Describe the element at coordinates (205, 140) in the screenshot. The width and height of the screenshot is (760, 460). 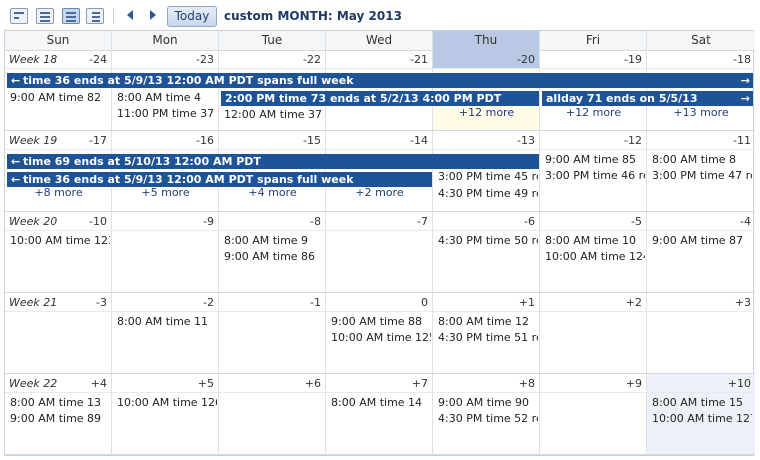
I see `day-number: -16` at that location.